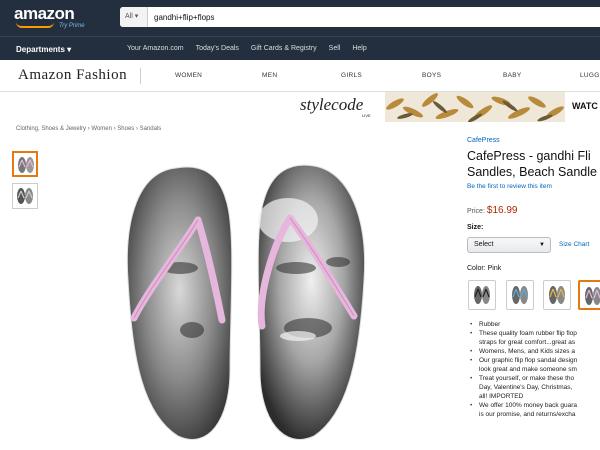 The height and width of the screenshot is (450, 600). Describe the element at coordinates (155, 48) in the screenshot. I see `subnav-link-your-amazon: Your Amazon.com` at that location.